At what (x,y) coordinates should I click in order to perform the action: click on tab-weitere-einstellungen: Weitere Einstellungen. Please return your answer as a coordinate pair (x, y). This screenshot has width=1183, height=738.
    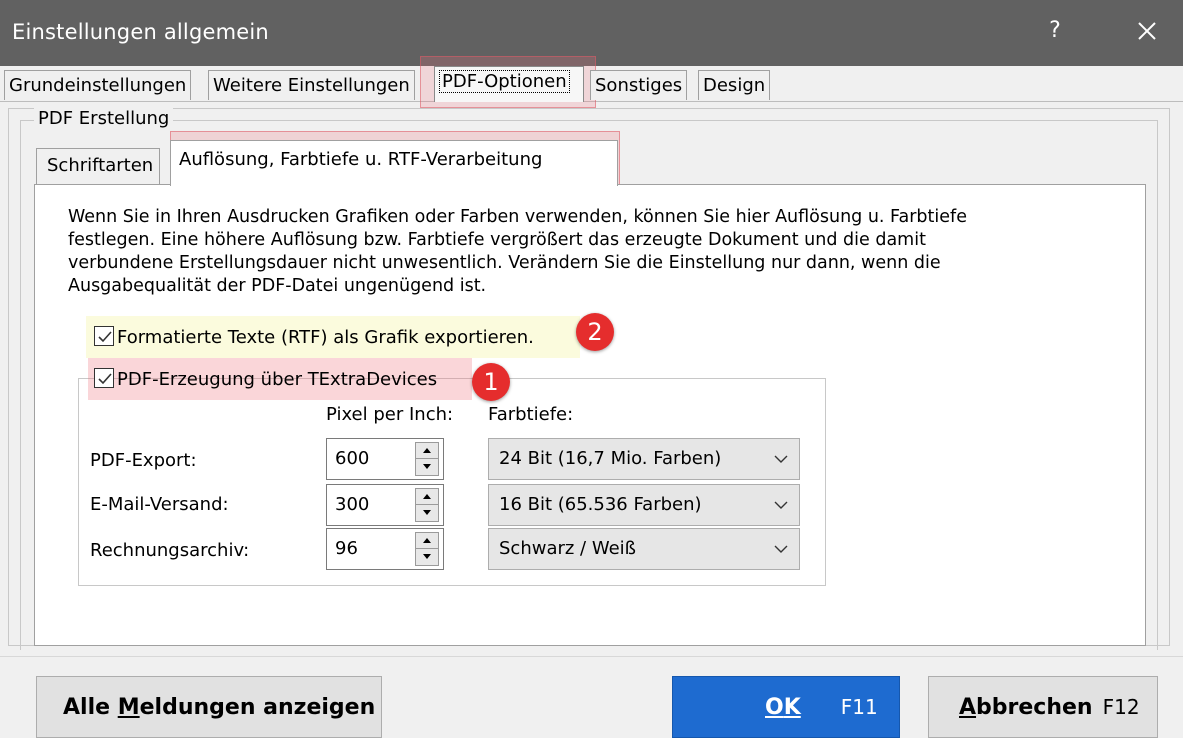
    Looking at the image, I should click on (311, 85).